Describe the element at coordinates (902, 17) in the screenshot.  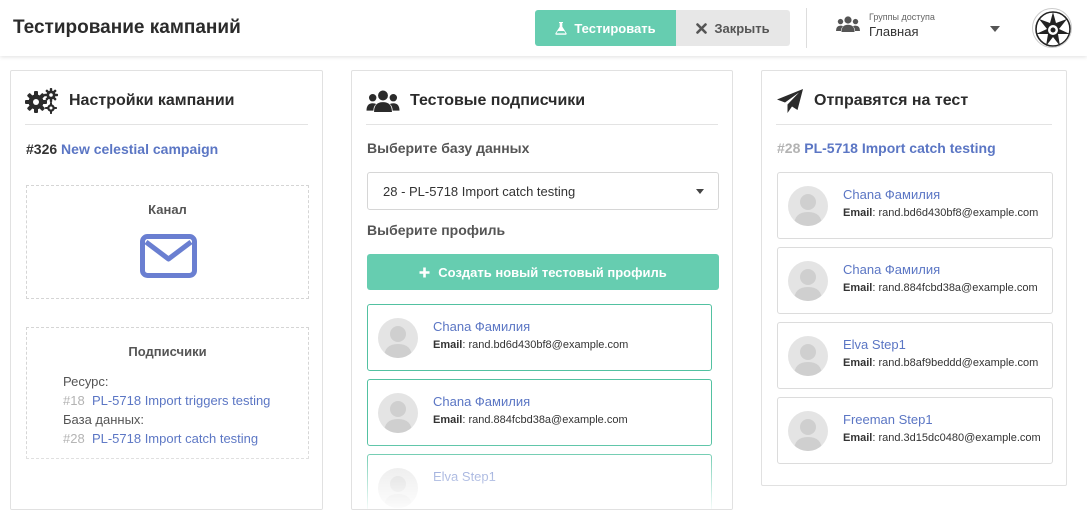
I see `access-group-label: Группы доступа` at that location.